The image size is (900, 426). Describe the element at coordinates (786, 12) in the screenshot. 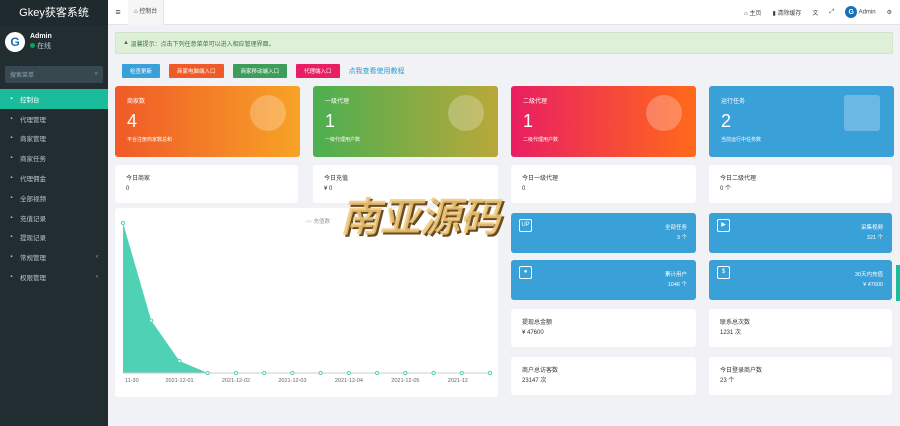

I see `clear-cache-button: ▮ 清除缓存` at that location.